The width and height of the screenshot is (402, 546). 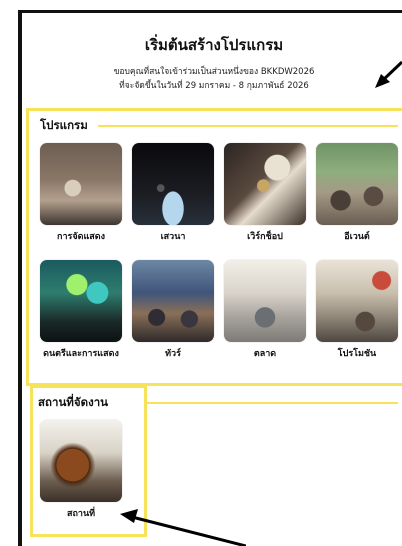 I want to click on program-section-title: โปรแกรม, so click(x=64, y=125).